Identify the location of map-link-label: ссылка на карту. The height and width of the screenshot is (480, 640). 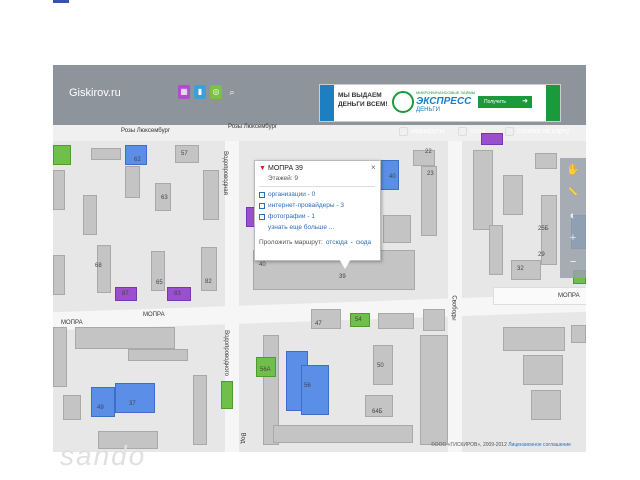
(543, 131).